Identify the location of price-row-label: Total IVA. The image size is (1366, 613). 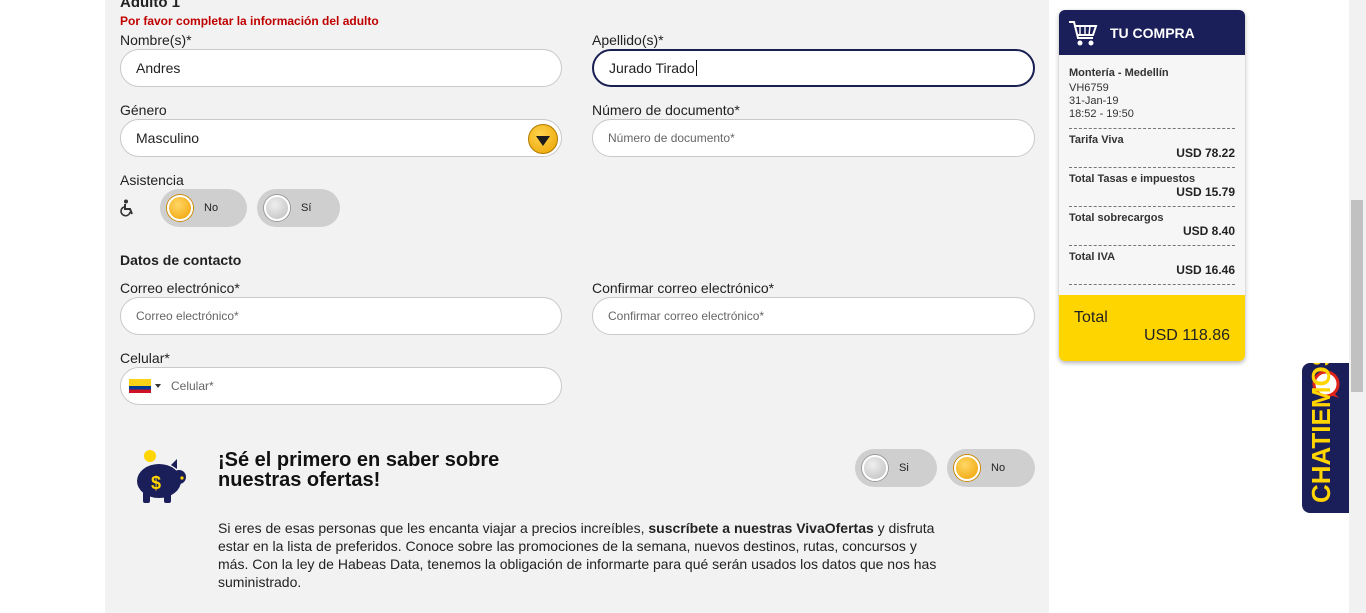
(1092, 257).